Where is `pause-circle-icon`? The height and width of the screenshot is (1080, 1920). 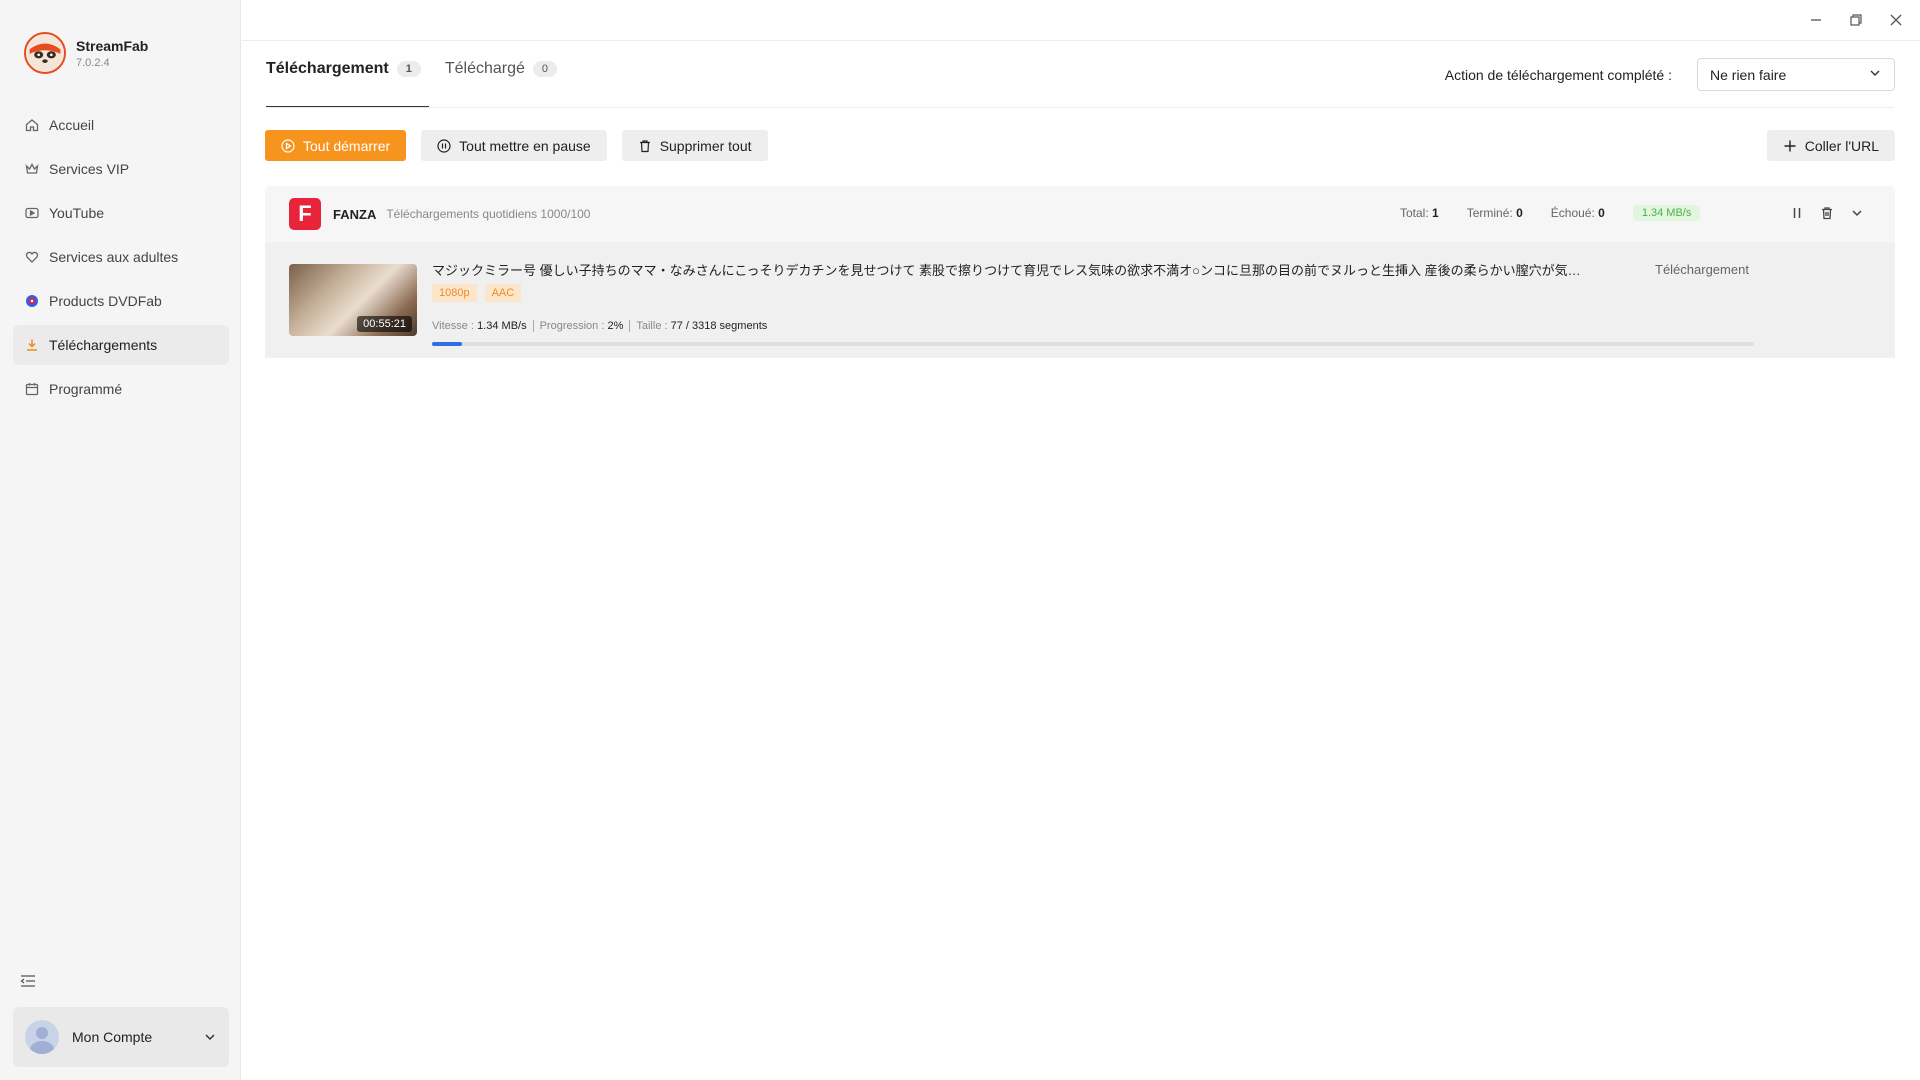
pause-circle-icon is located at coordinates (444, 145).